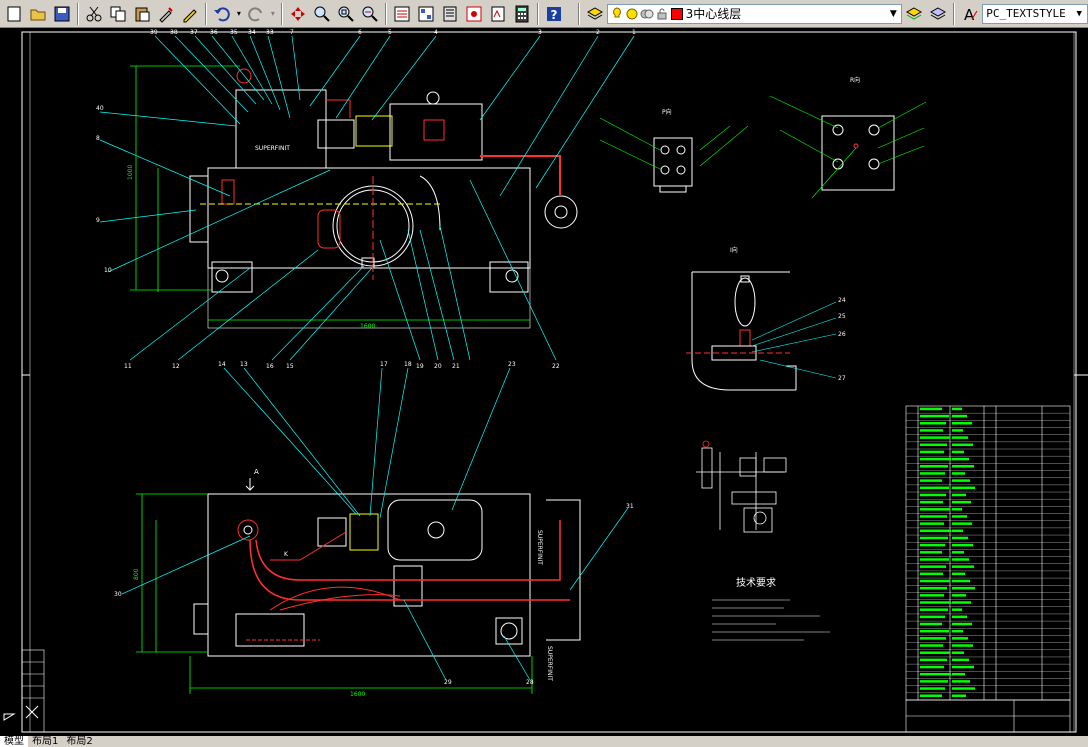 The height and width of the screenshot is (747, 1088). Describe the element at coordinates (914, 14) in the screenshot. I see `make-object-layer-current-icon` at that location.